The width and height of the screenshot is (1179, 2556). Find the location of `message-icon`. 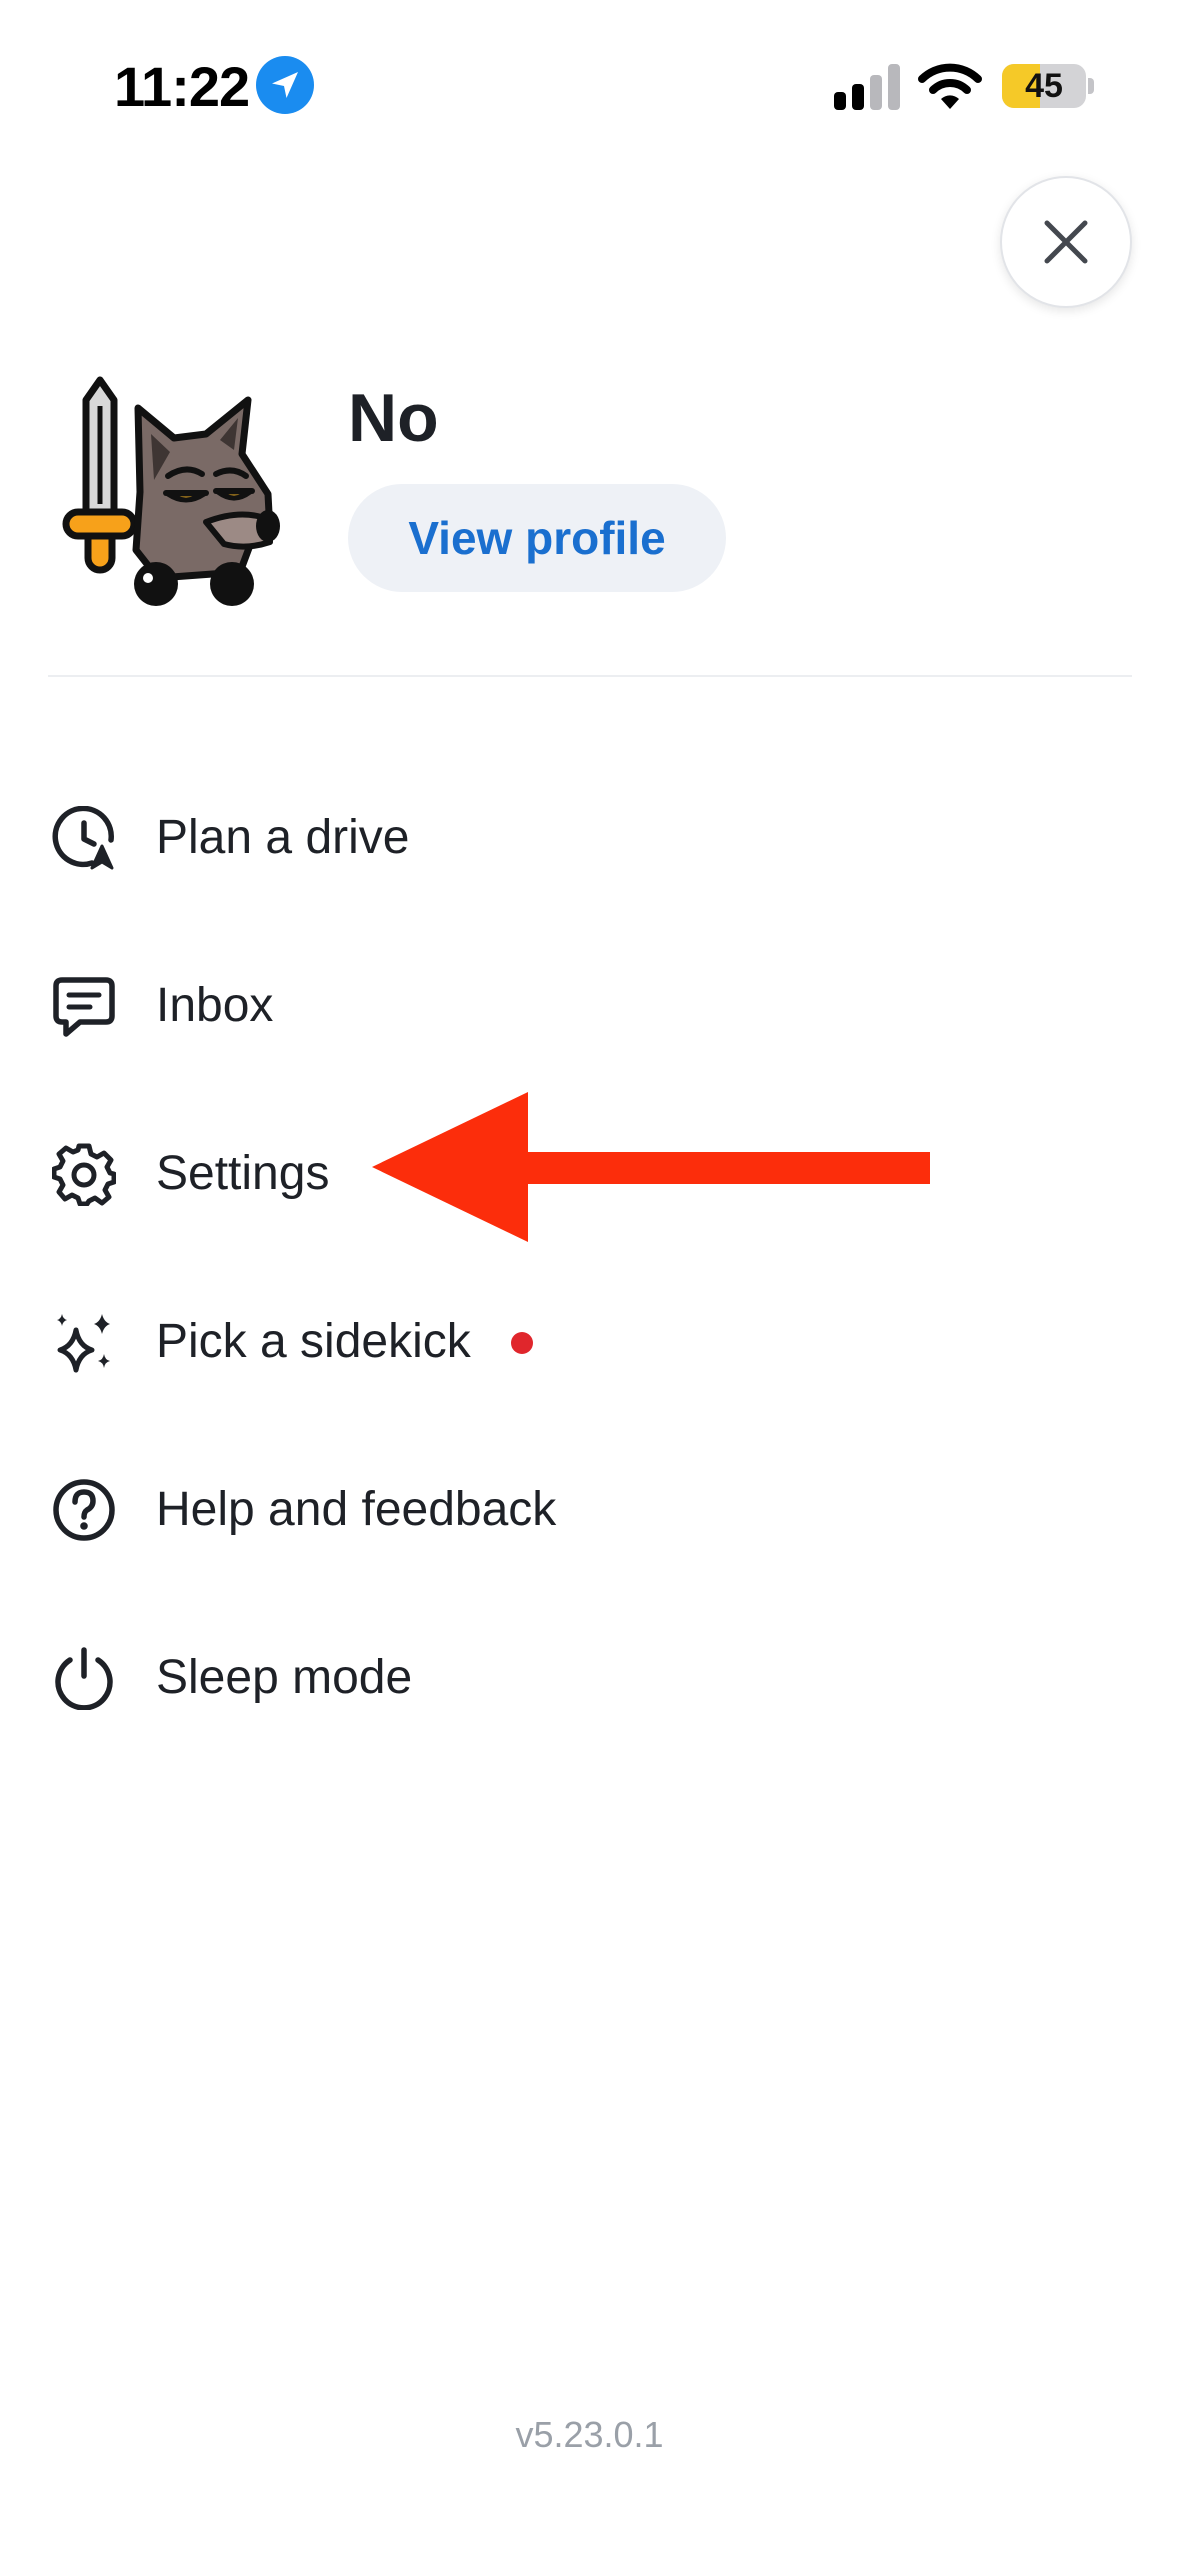

message-icon is located at coordinates (84, 1007).